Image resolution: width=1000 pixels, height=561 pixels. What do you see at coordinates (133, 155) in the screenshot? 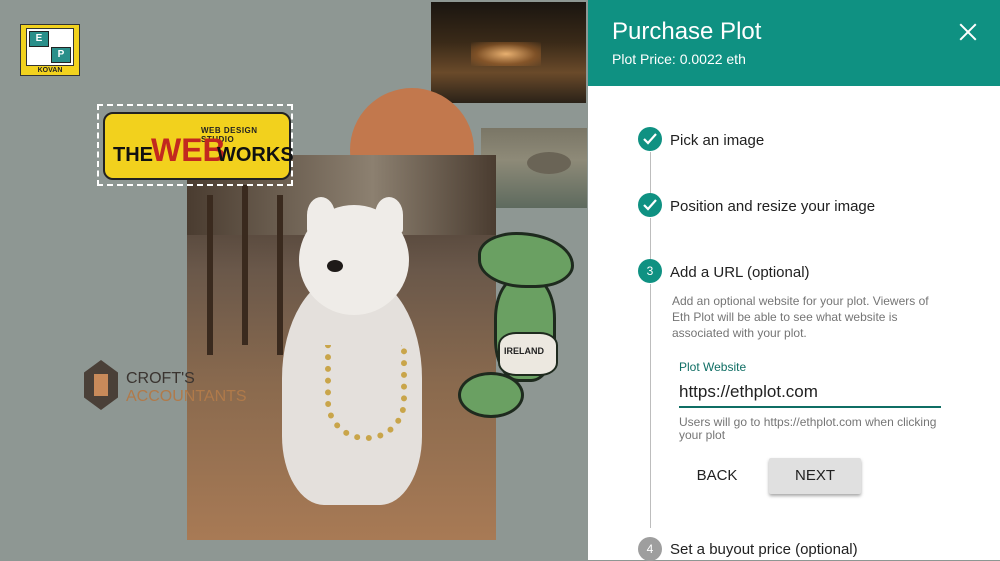
I see `webworks-the: THE` at bounding box center [133, 155].